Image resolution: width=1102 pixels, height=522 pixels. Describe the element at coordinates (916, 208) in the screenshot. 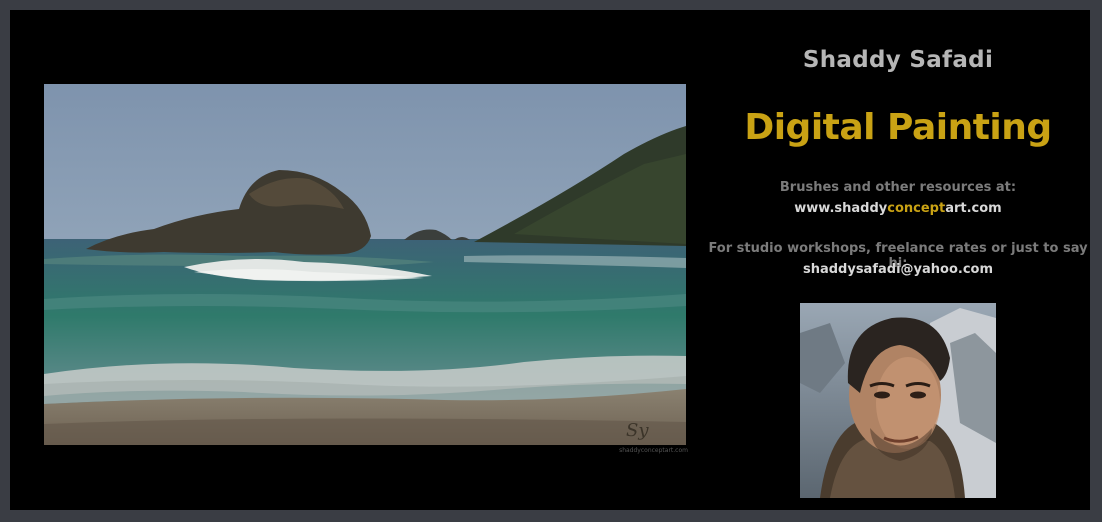

I see `website-link-highlight: concept` at that location.